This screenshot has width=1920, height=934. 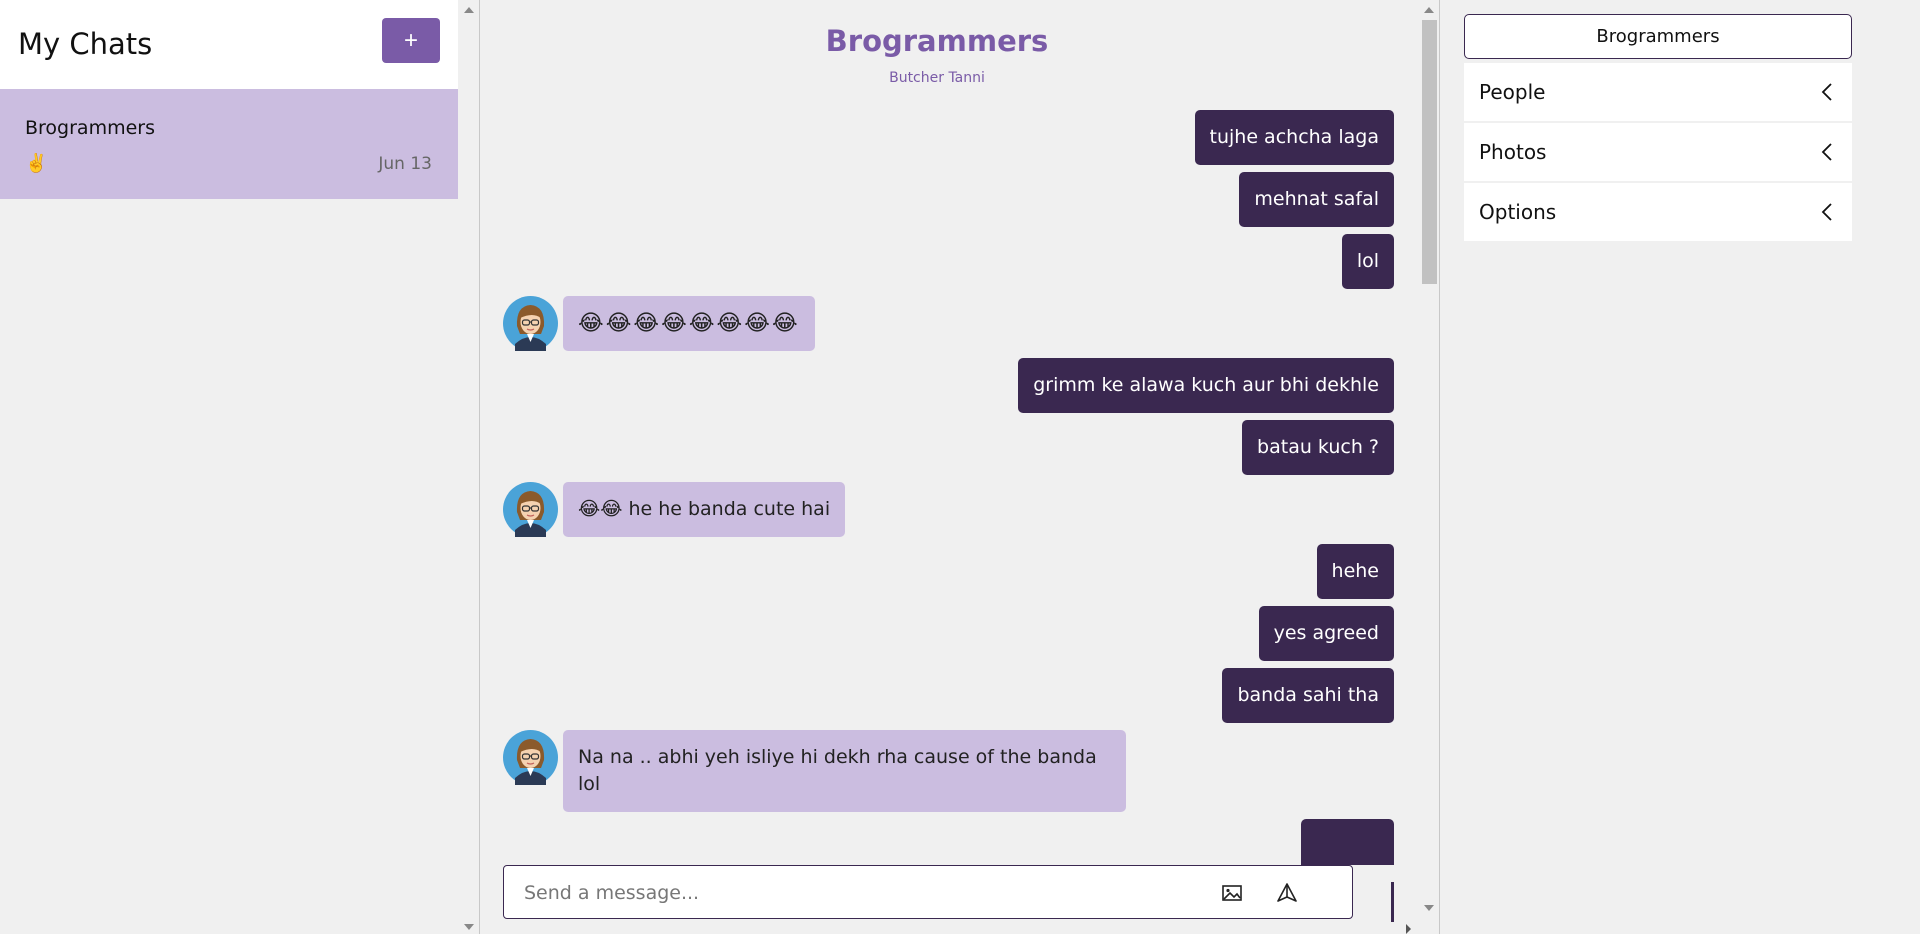 I want to click on chat-item-name: Brogrammers, so click(x=90, y=128).